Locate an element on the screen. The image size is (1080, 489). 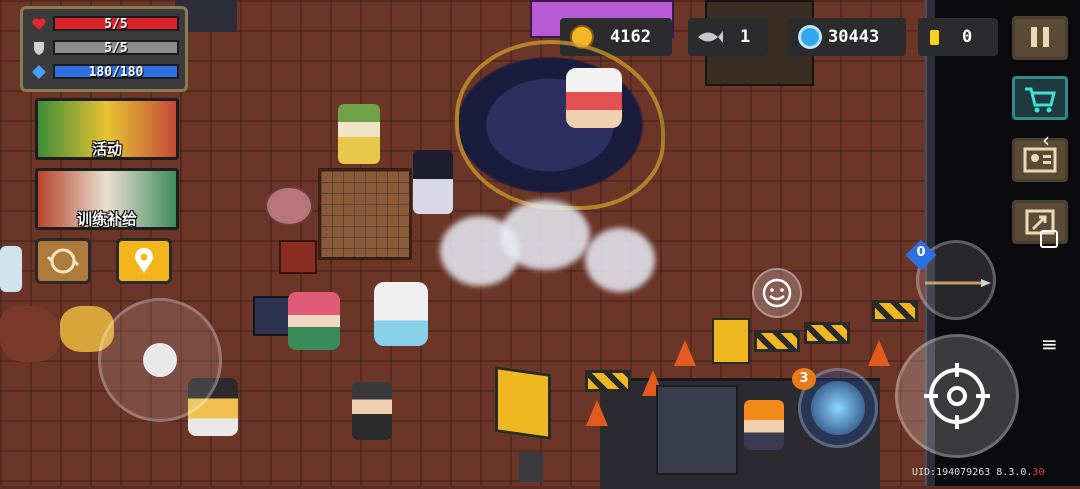
joystick-thumb is located at coordinates (160, 360).